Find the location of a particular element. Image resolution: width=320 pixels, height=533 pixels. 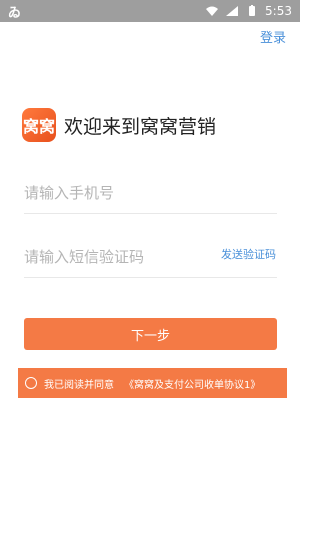

agreement-bar: 我已阅读并同意 《窝窝及支付公司收单协议1》 is located at coordinates (152, 383).